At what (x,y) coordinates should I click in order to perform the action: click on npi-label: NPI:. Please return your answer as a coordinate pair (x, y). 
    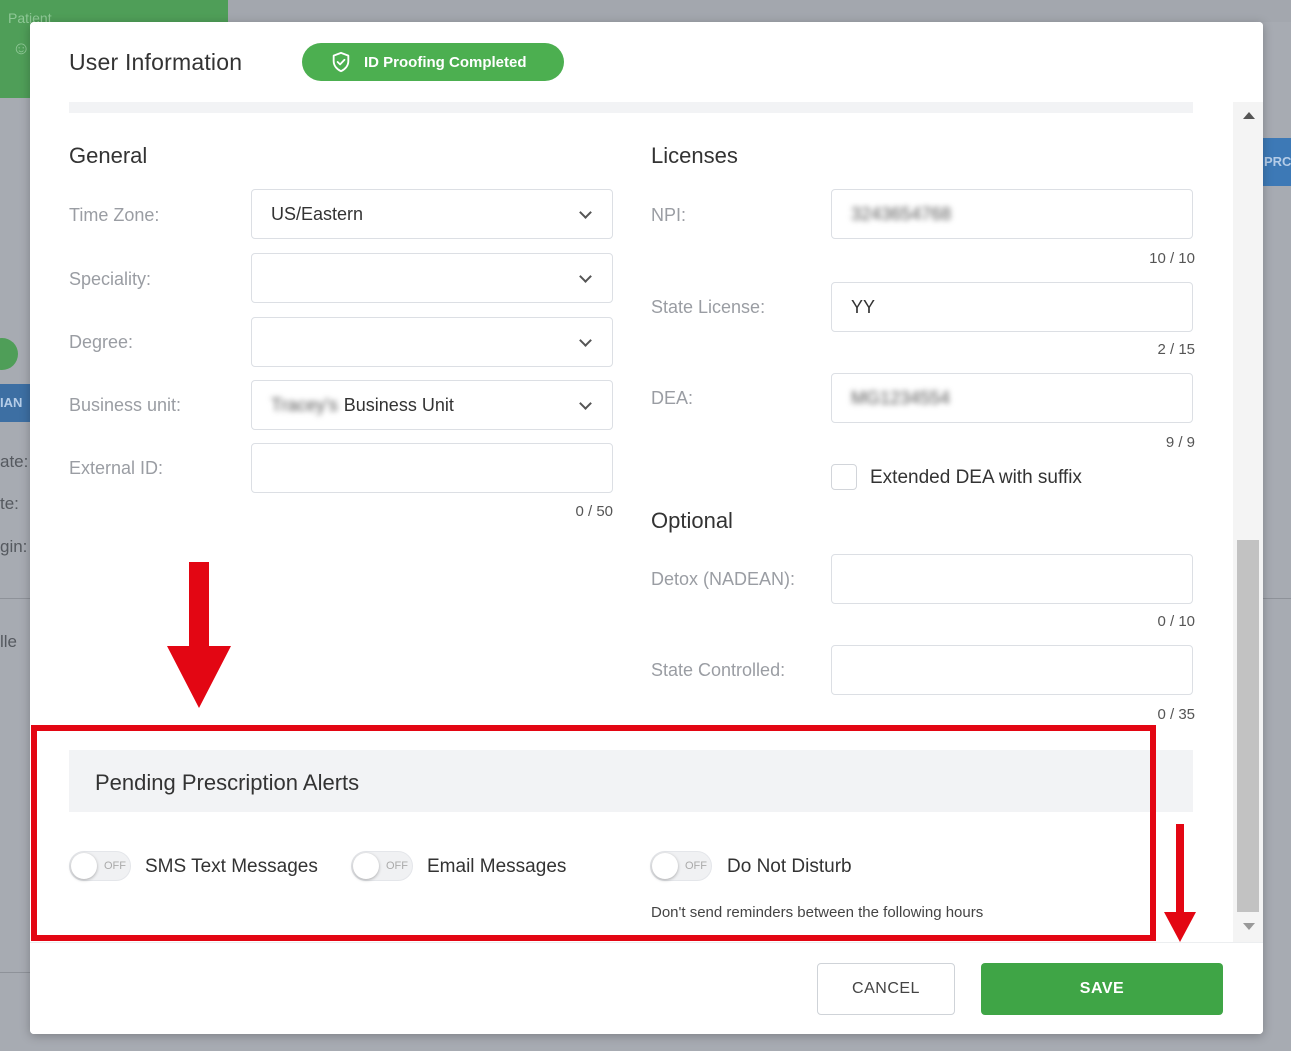
    Looking at the image, I should click on (669, 215).